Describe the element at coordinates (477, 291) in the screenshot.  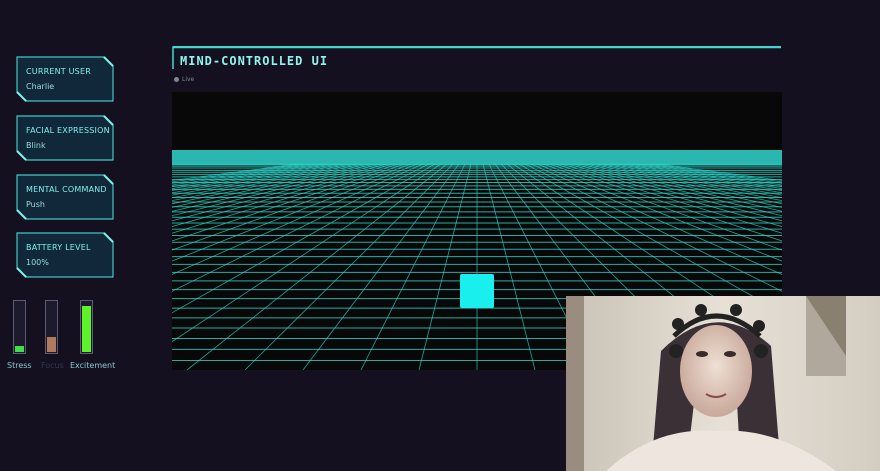
I see `cube-object` at that location.